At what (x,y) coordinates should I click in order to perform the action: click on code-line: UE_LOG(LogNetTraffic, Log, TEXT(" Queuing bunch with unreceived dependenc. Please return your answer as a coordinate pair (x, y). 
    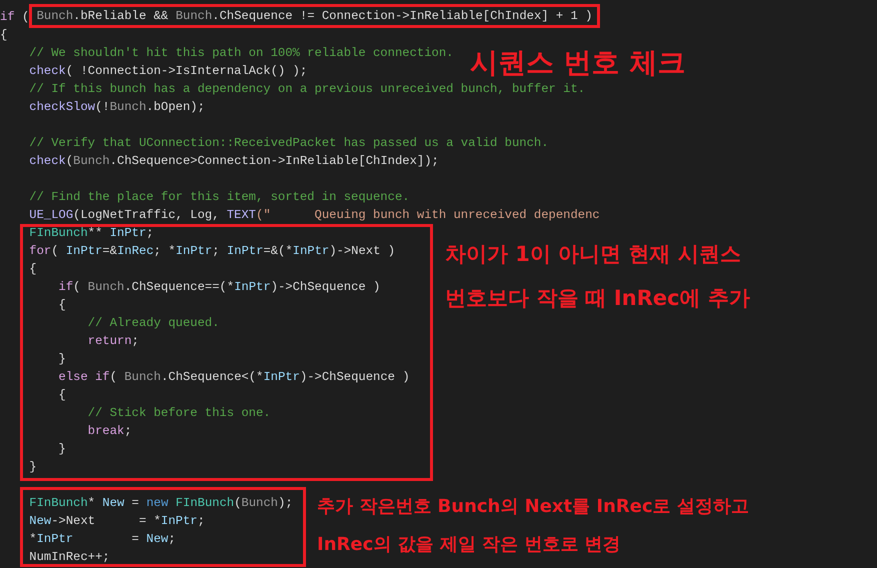
    Looking at the image, I should click on (314, 215).